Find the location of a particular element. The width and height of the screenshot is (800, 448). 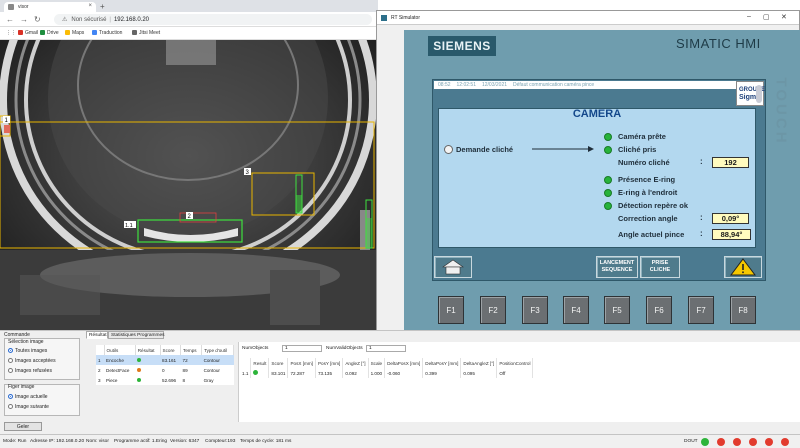

tools-table-header: Outils Résultat Score Temps Type d'outil is located at coordinates (165, 350).